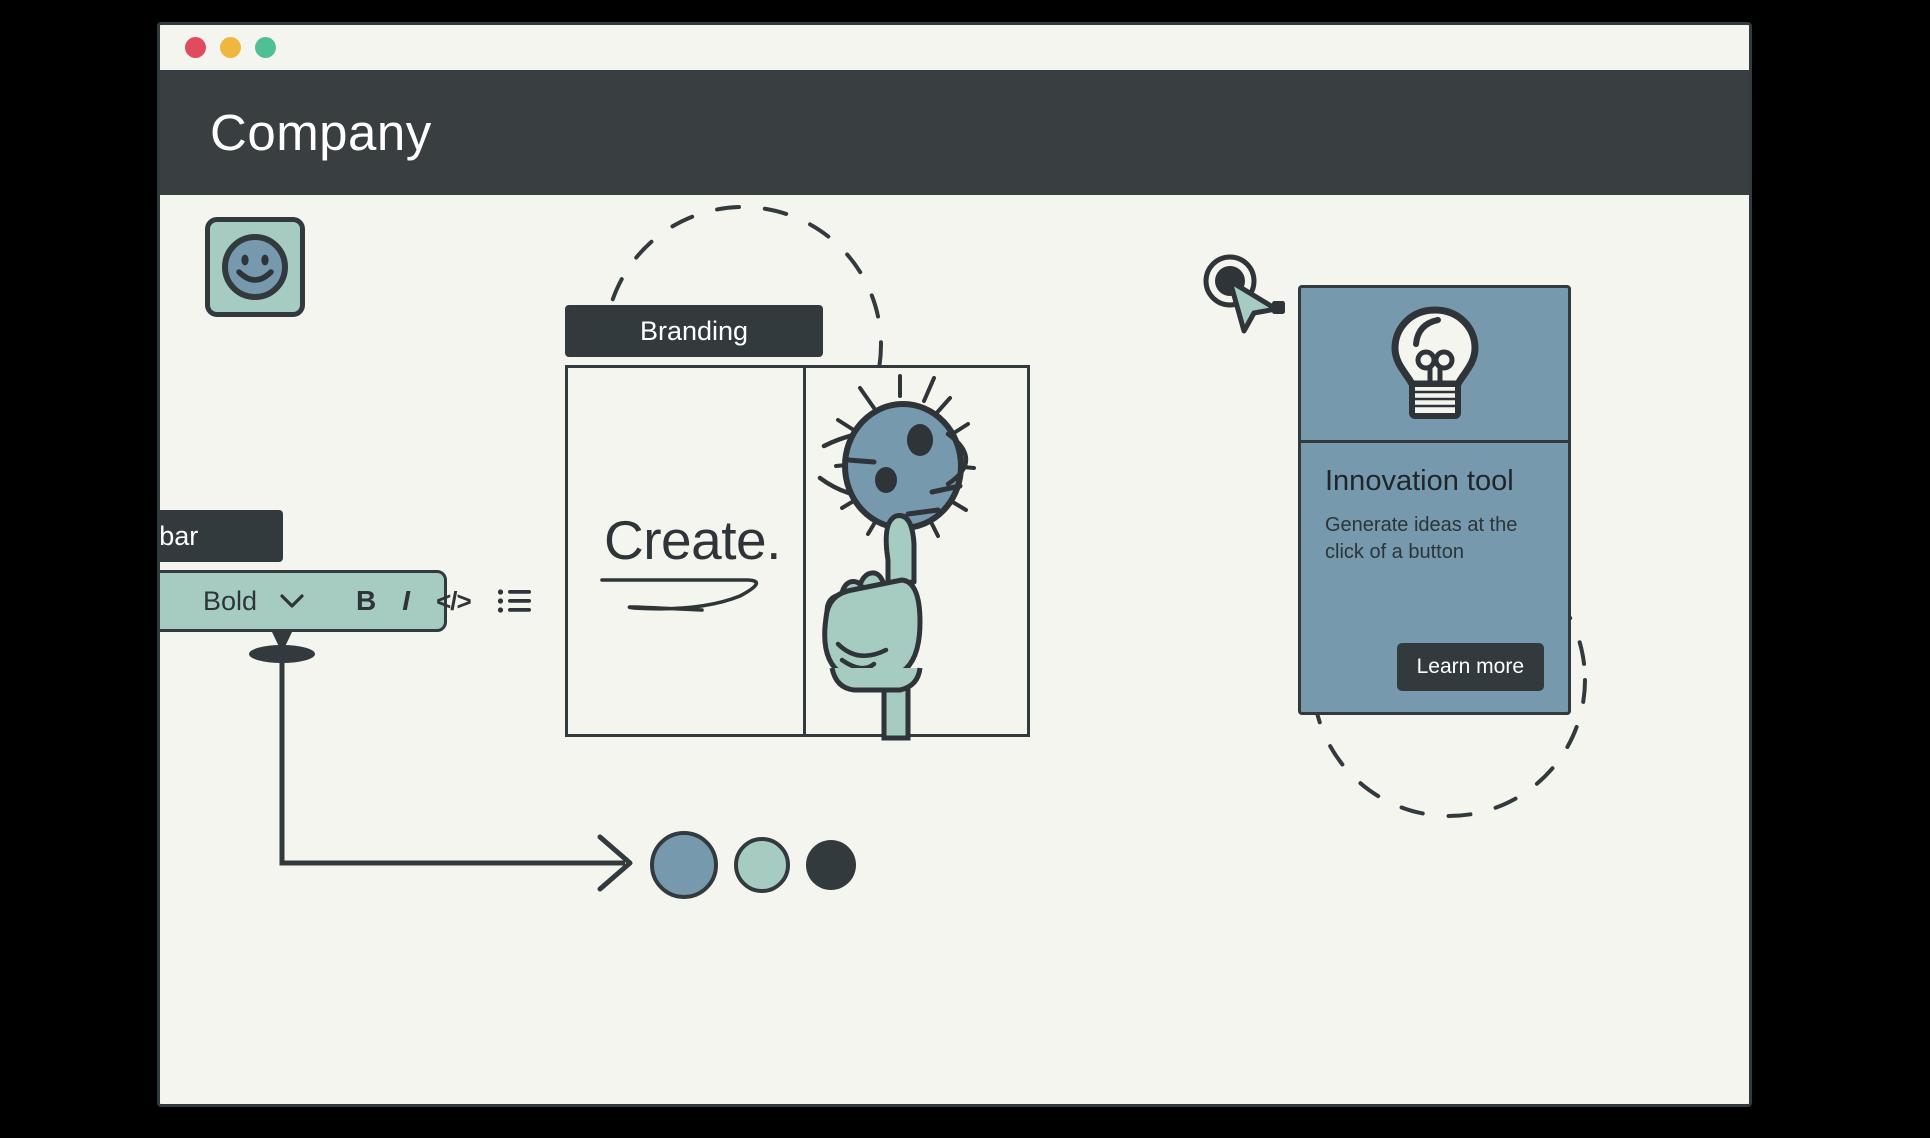 The height and width of the screenshot is (1138, 1930). I want to click on card-divider, so click(804, 551).